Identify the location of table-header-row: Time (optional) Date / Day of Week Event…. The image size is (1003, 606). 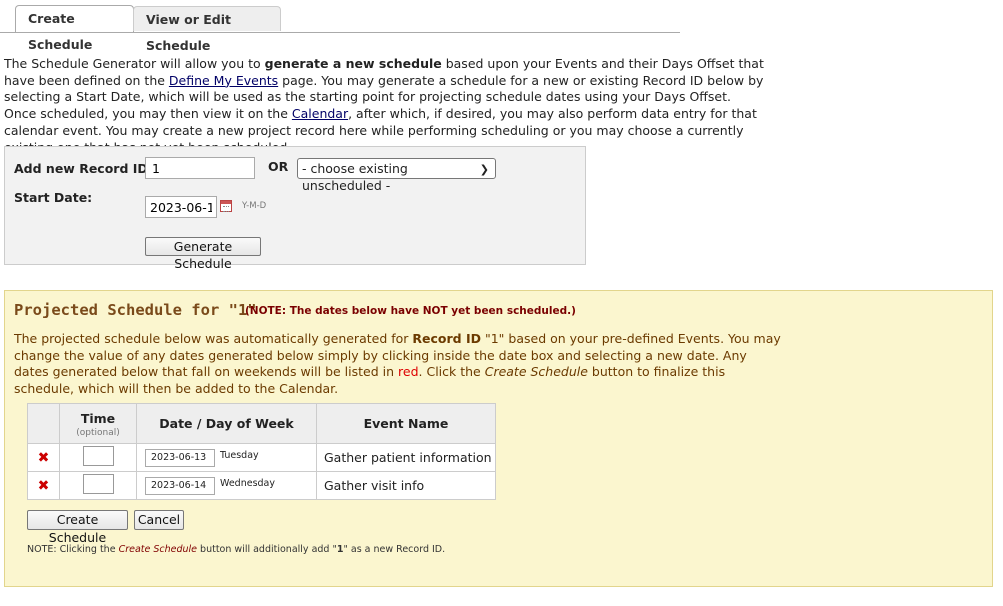
(261, 423).